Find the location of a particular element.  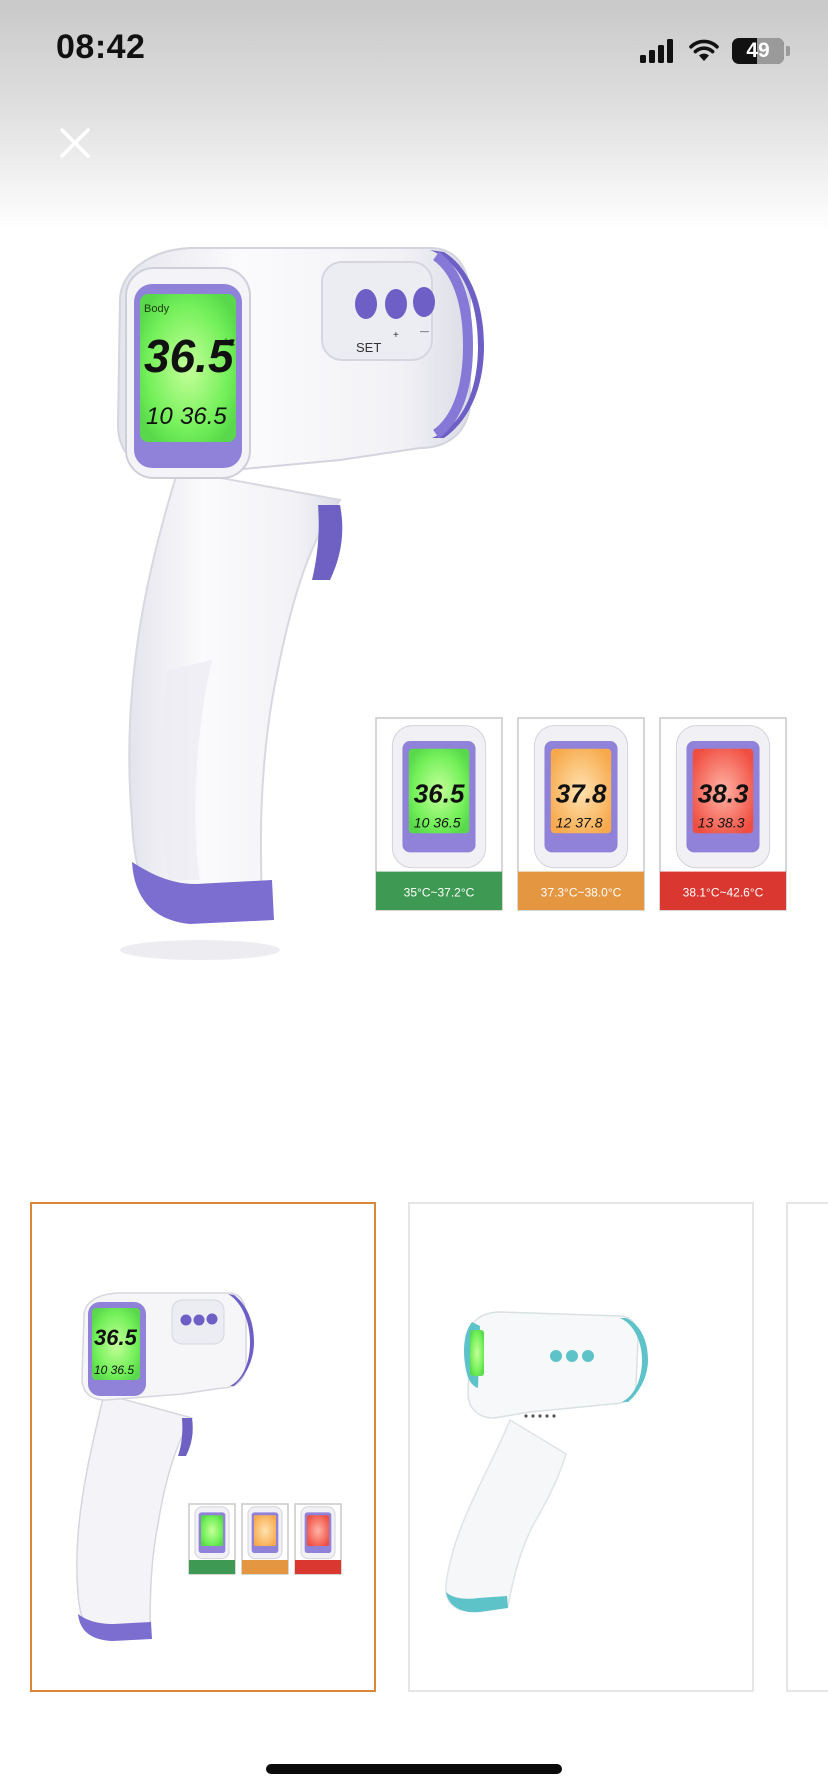

range-card-memory: 13 38.3 is located at coordinates (721, 822).